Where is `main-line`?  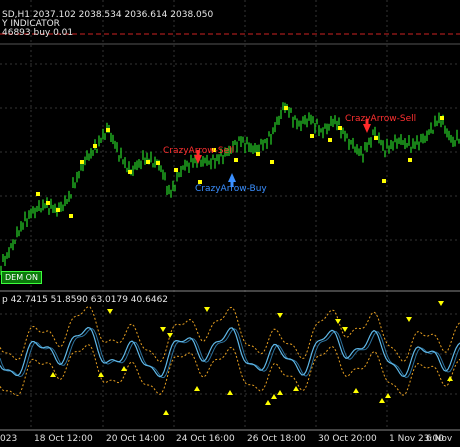 main-line is located at coordinates (230, 352).